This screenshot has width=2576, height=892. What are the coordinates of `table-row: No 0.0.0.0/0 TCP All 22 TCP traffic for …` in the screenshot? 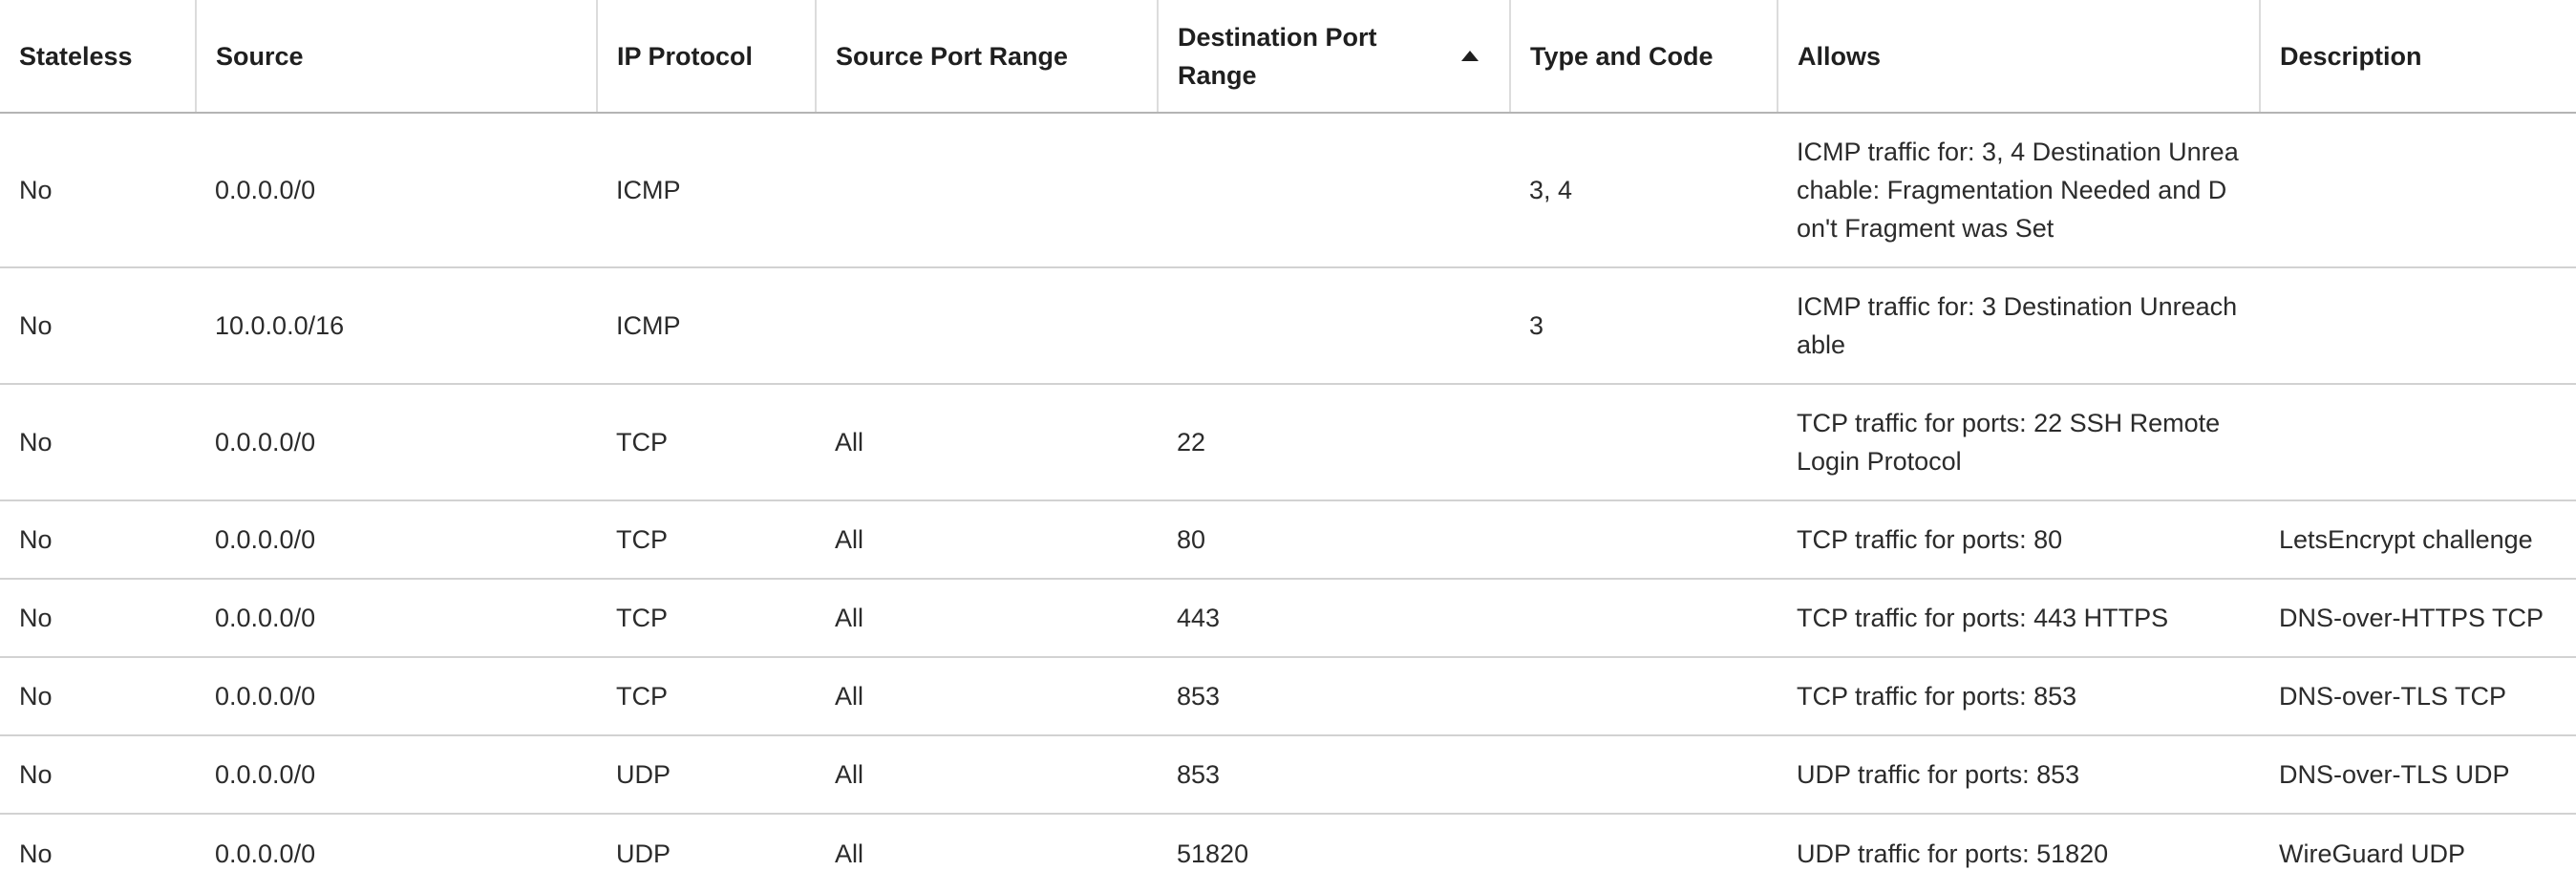 It's located at (1288, 442).